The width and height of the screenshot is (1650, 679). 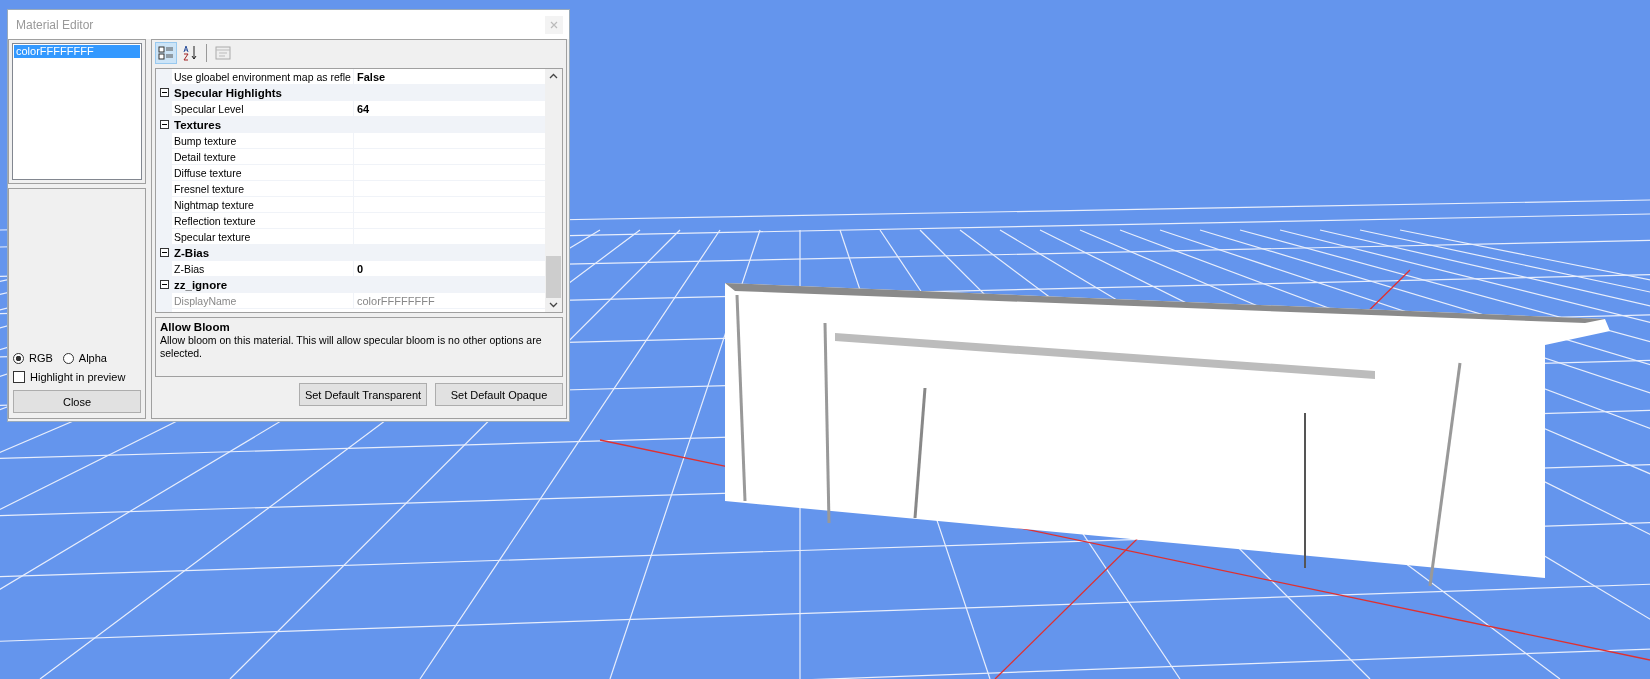 I want to click on radio-label: RGB, so click(x=41, y=358).